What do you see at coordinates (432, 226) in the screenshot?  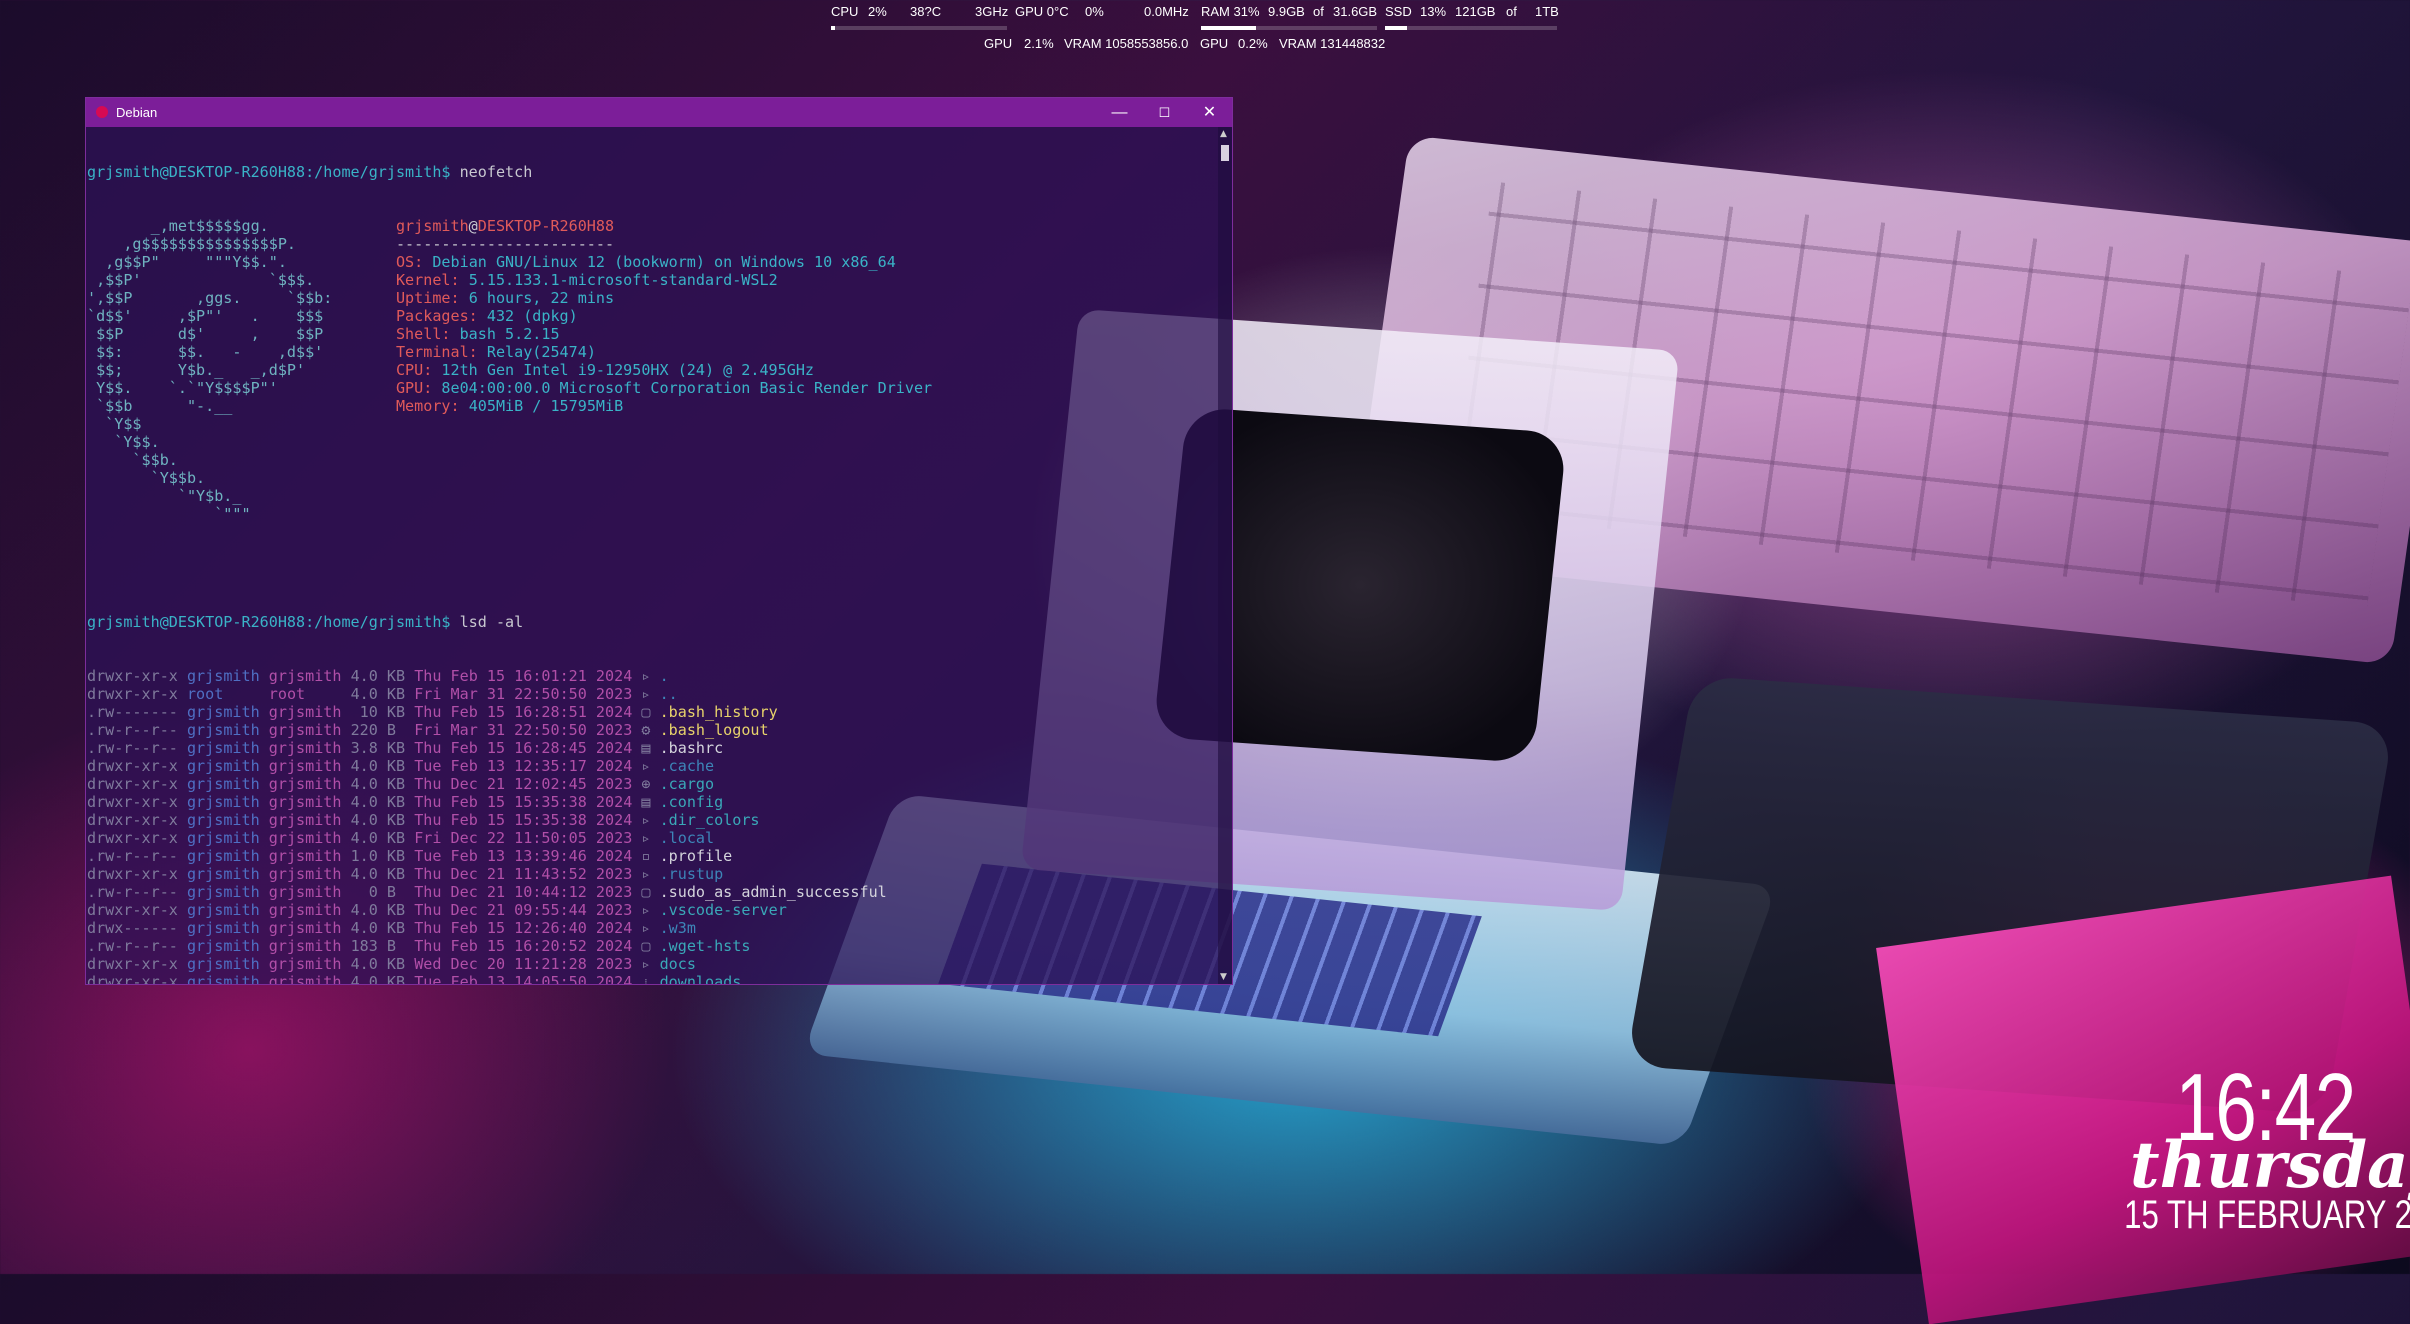 I see `neofetch-user: grjsmith` at bounding box center [432, 226].